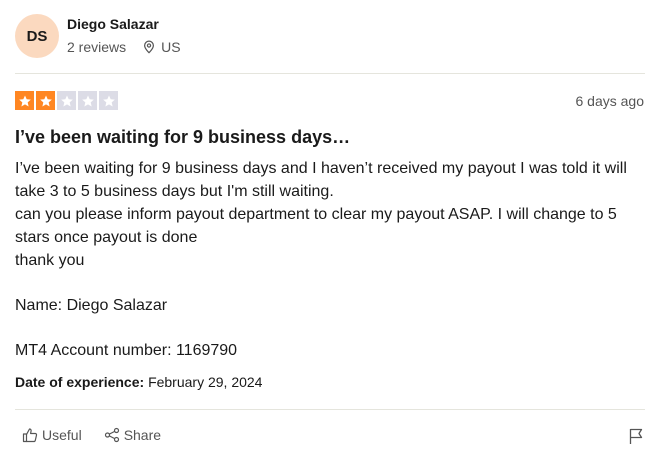  Describe the element at coordinates (149, 47) in the screenshot. I see `location-pin-icon` at that location.